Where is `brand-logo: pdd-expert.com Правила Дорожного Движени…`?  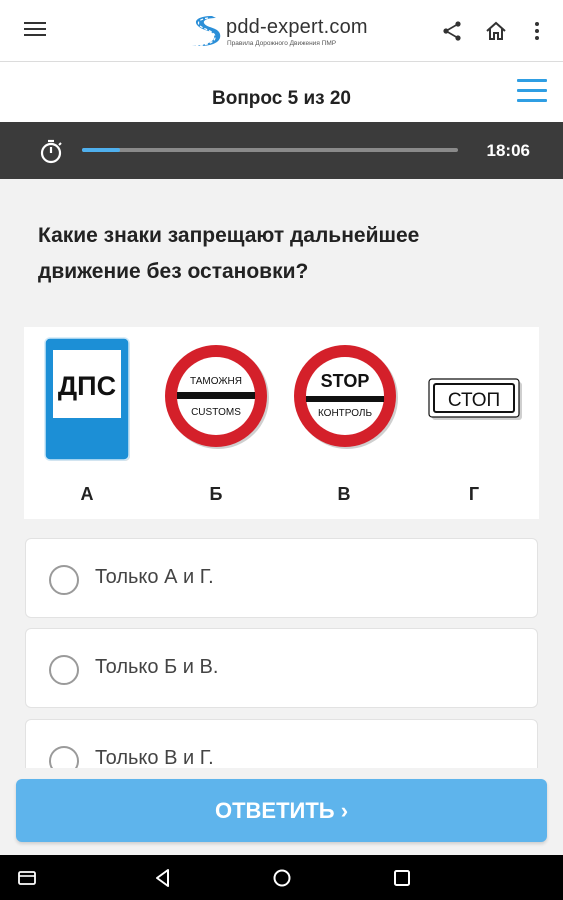 brand-logo: pdd-expert.com Правила Дорожного Движени… is located at coordinates (291, 32).